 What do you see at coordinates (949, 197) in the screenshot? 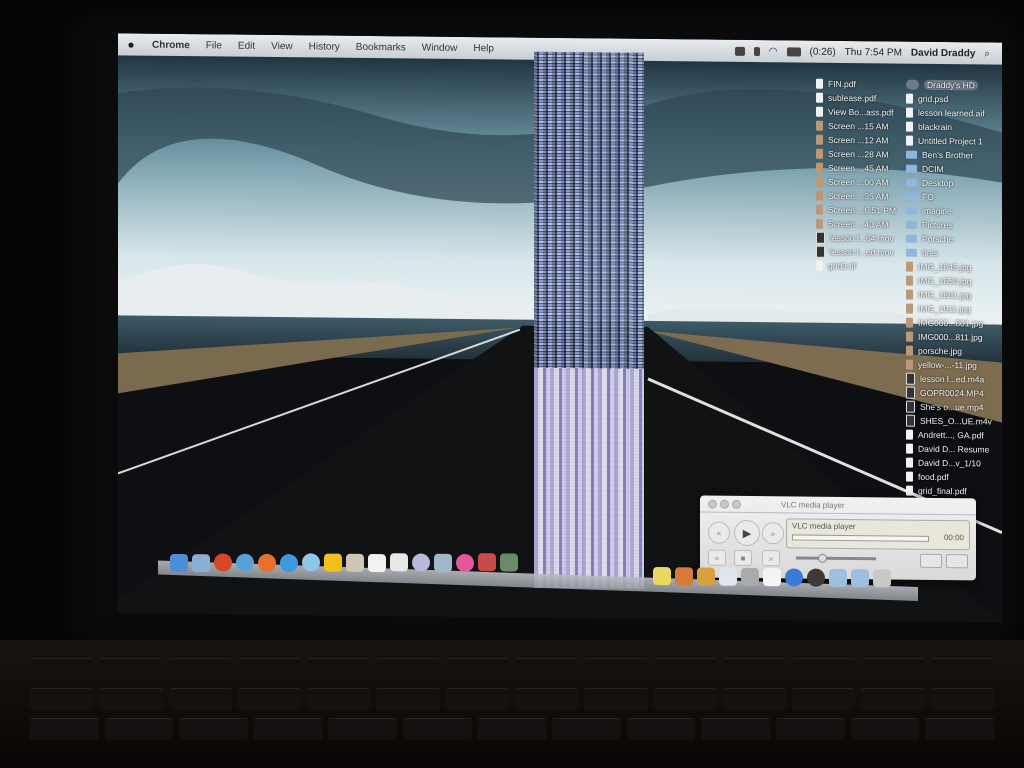
I see `desktop-file: FO` at bounding box center [949, 197].